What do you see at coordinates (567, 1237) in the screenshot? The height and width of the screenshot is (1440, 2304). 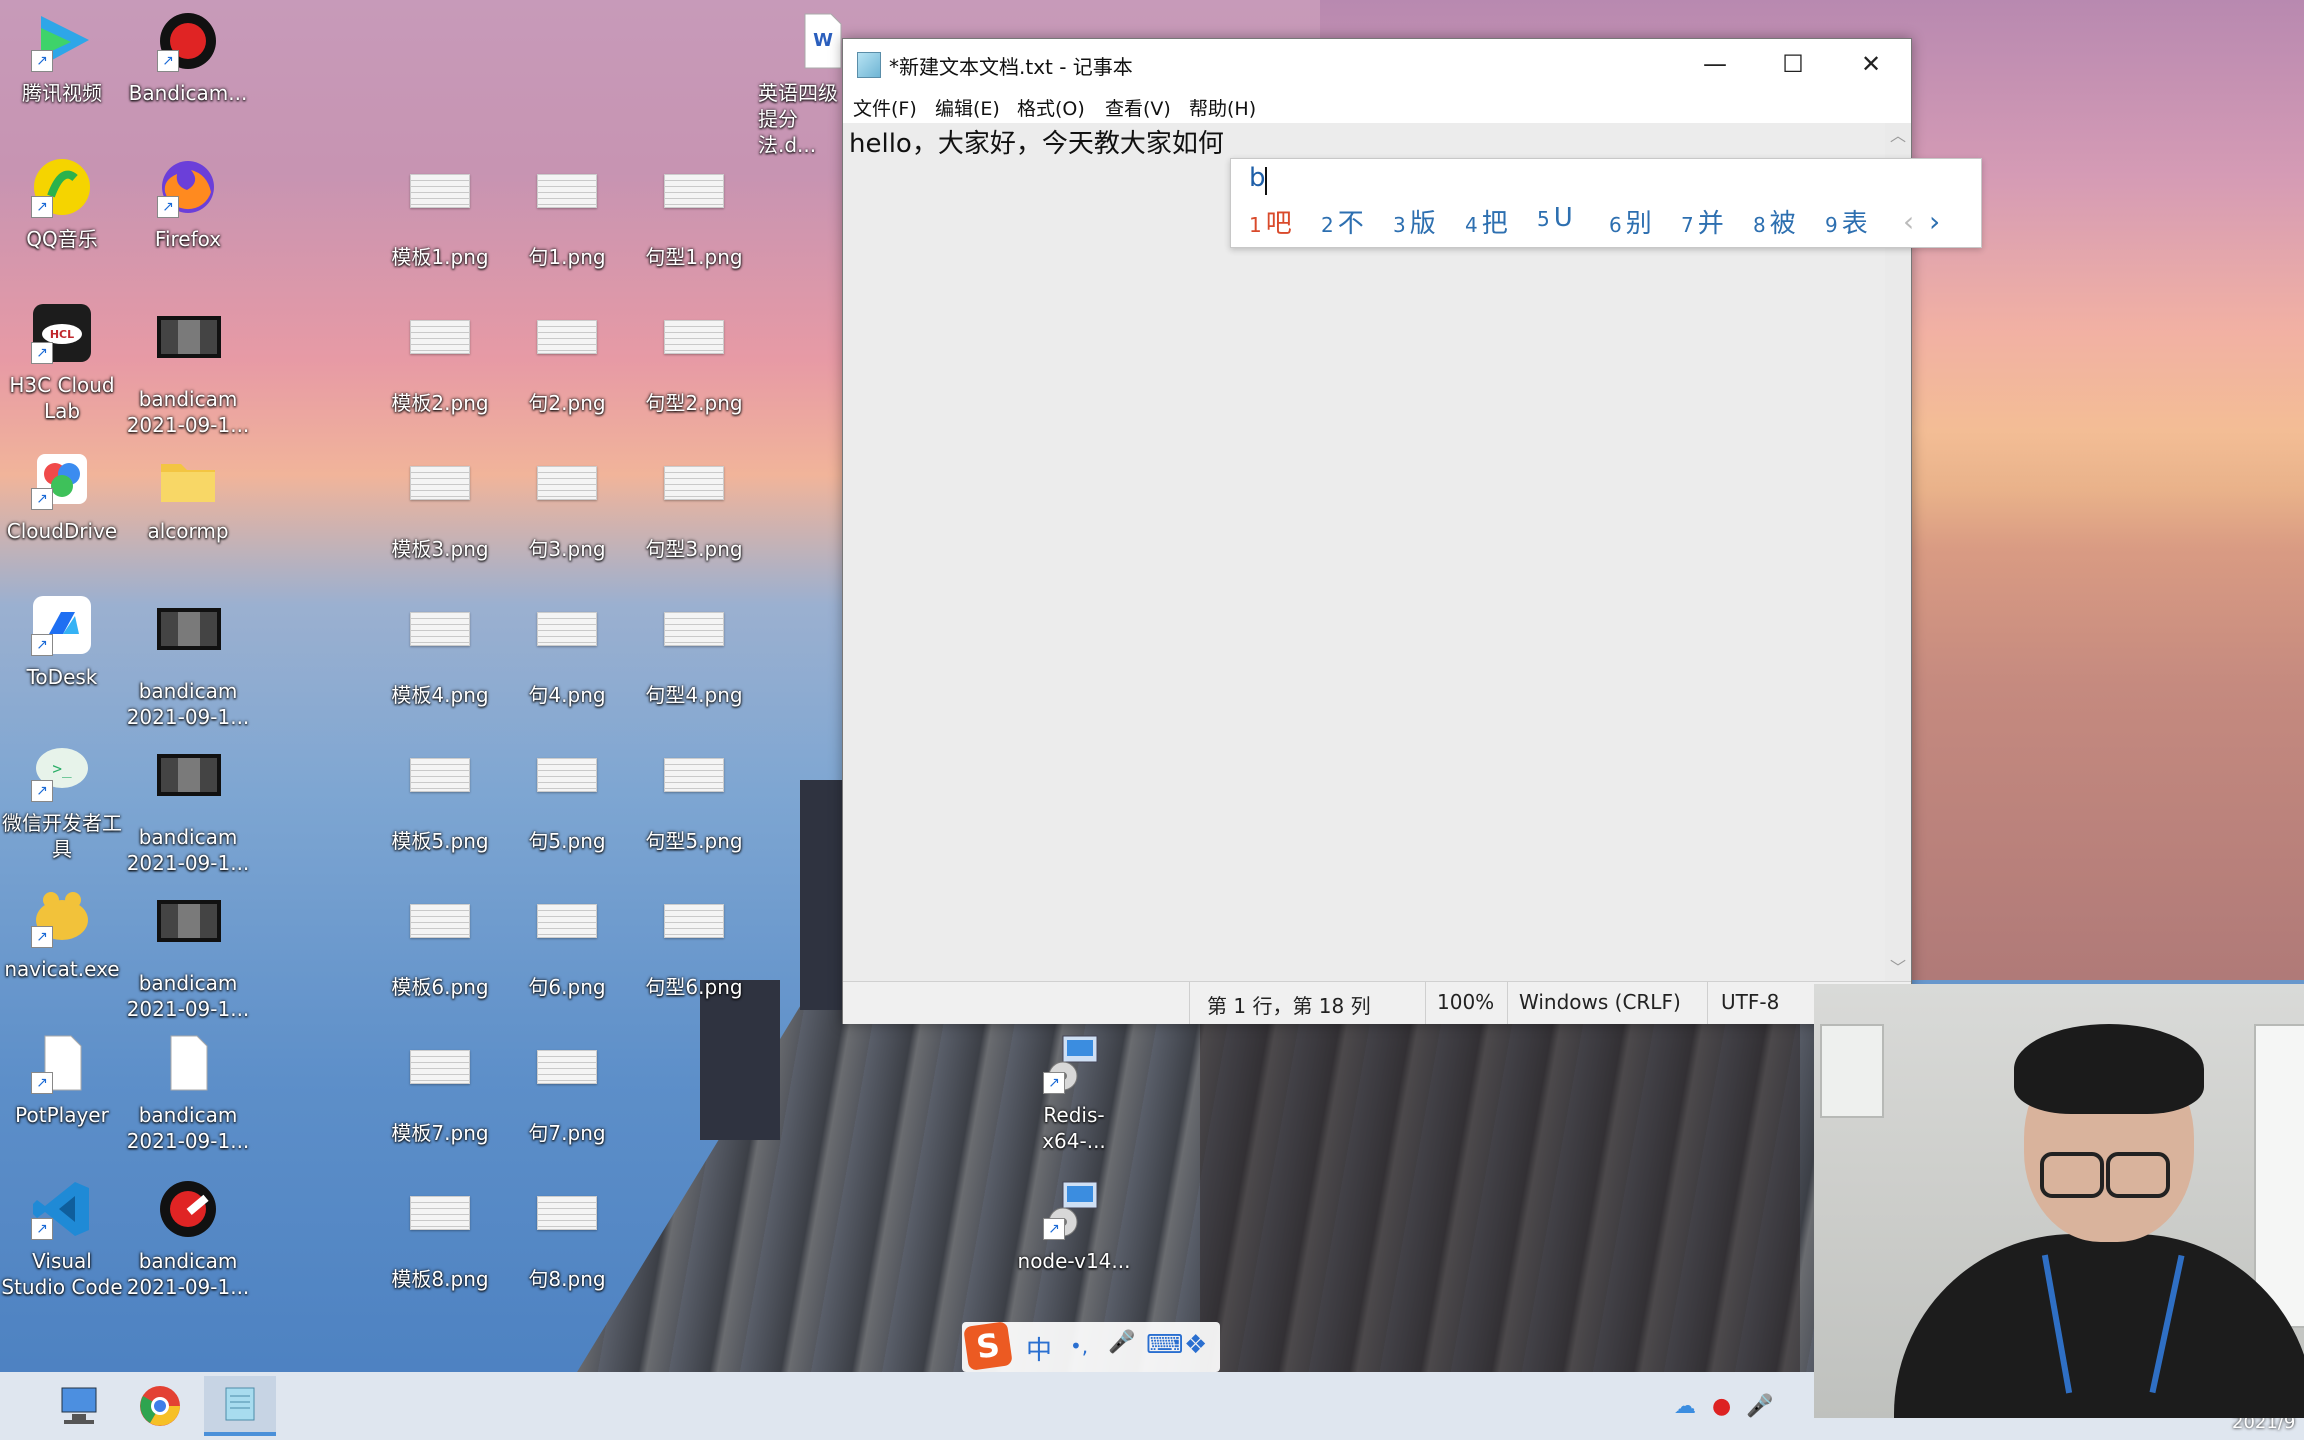 I see `desktop-file-png: 句8.png` at bounding box center [567, 1237].